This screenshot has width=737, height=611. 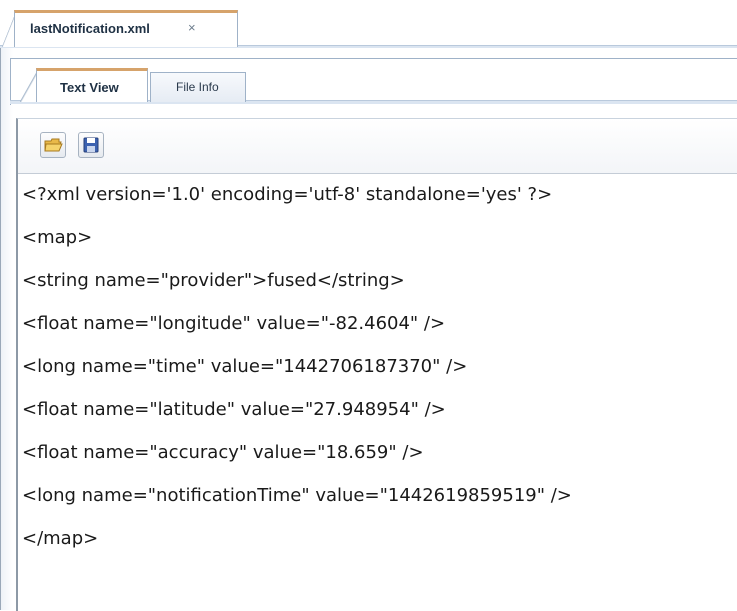 What do you see at coordinates (197, 87) in the screenshot?
I see `tab-file-info-label: File Info` at bounding box center [197, 87].